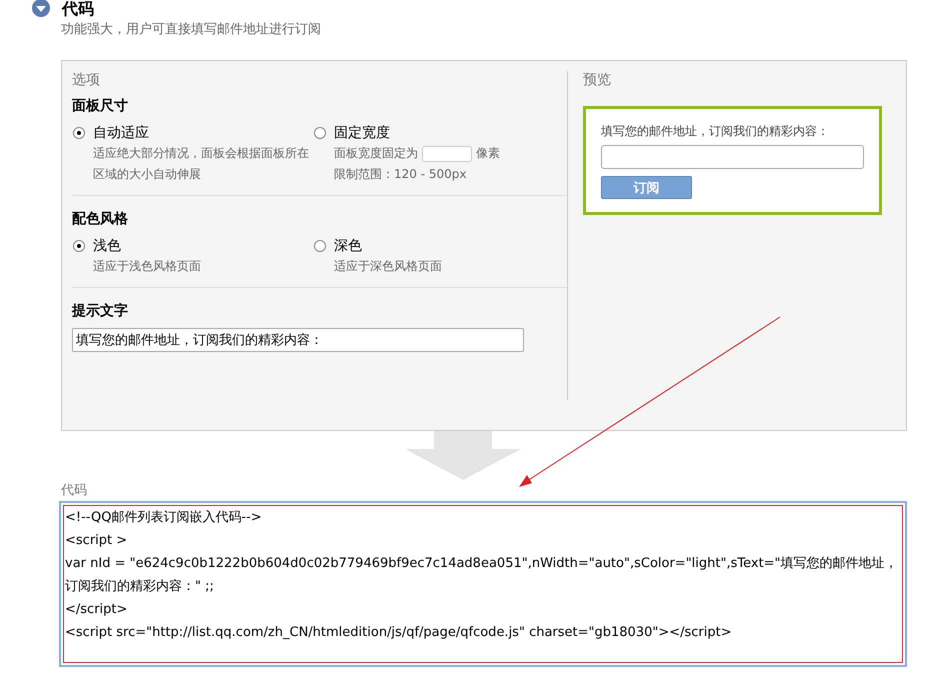 Image resolution: width=930 pixels, height=676 pixels. What do you see at coordinates (147, 266) in the screenshot?
I see `option-note: 适应于浅色风格页面` at bounding box center [147, 266].